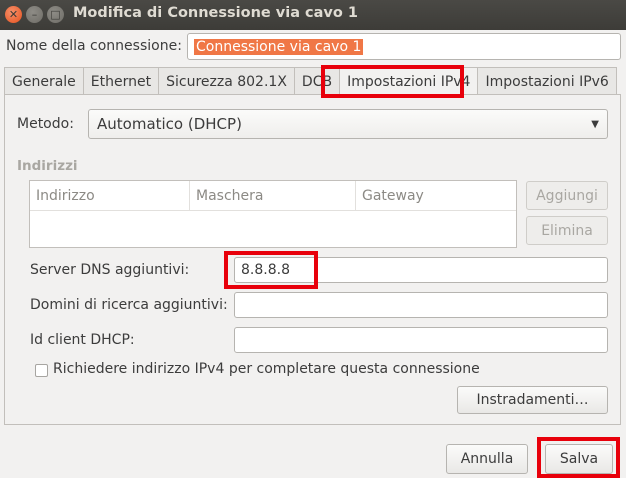  I want to click on dns-value: 8.8.8.8, so click(265, 270).